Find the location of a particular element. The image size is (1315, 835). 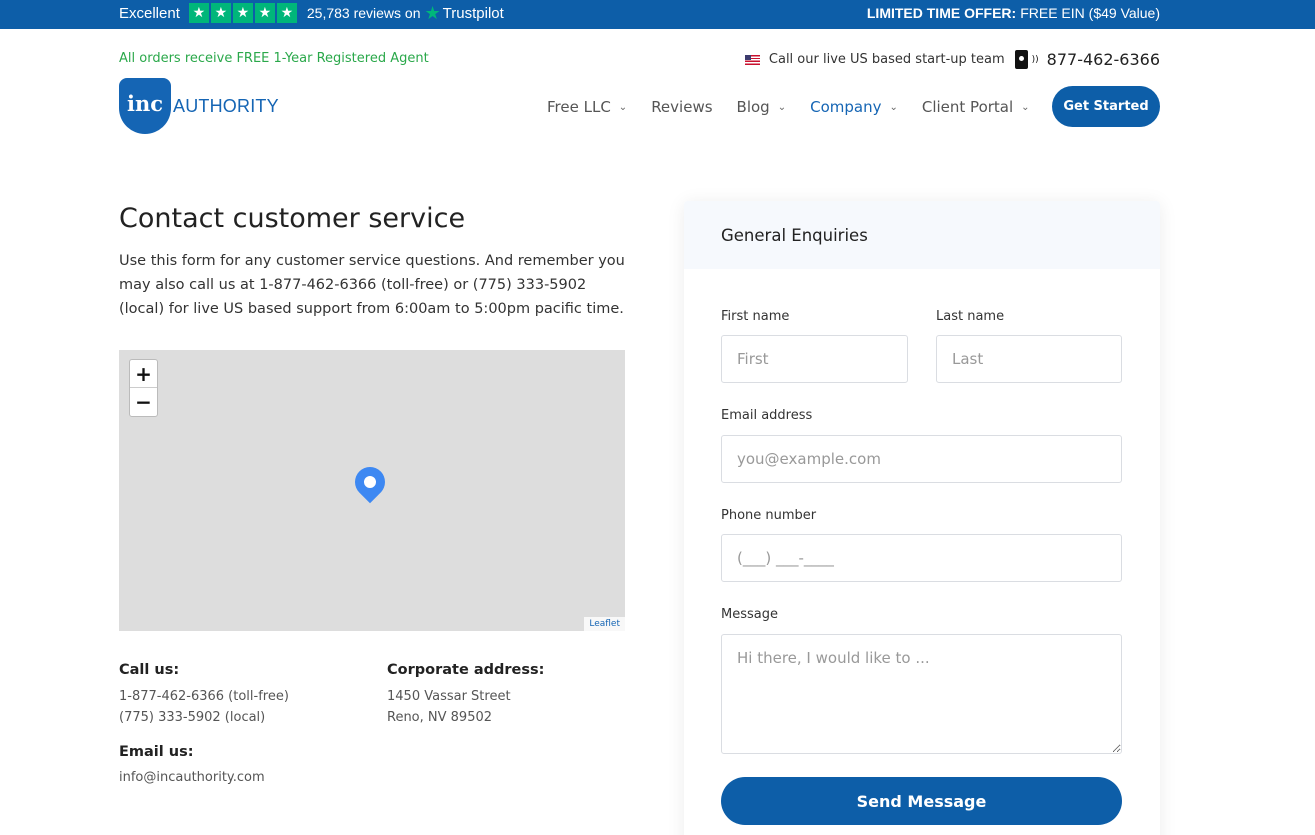

zoom-in-button: + is located at coordinates (143, 374).